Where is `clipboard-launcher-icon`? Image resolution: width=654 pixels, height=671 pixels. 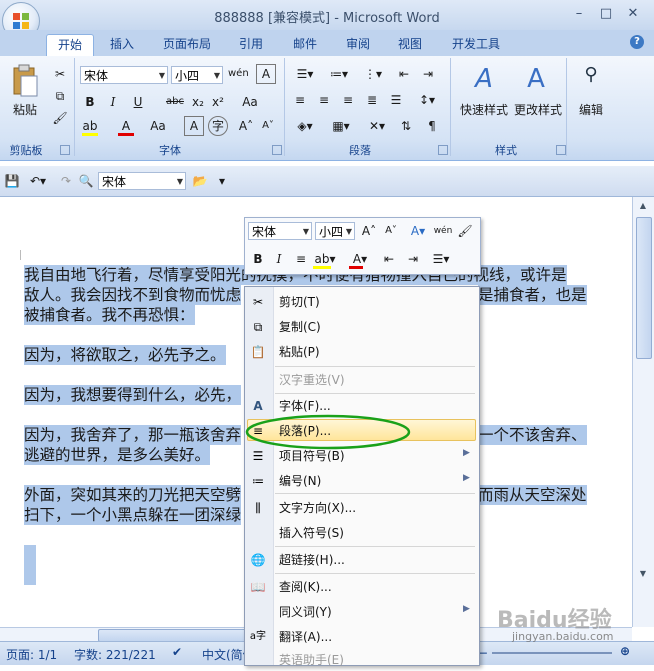 clipboard-launcher-icon is located at coordinates (65, 150).